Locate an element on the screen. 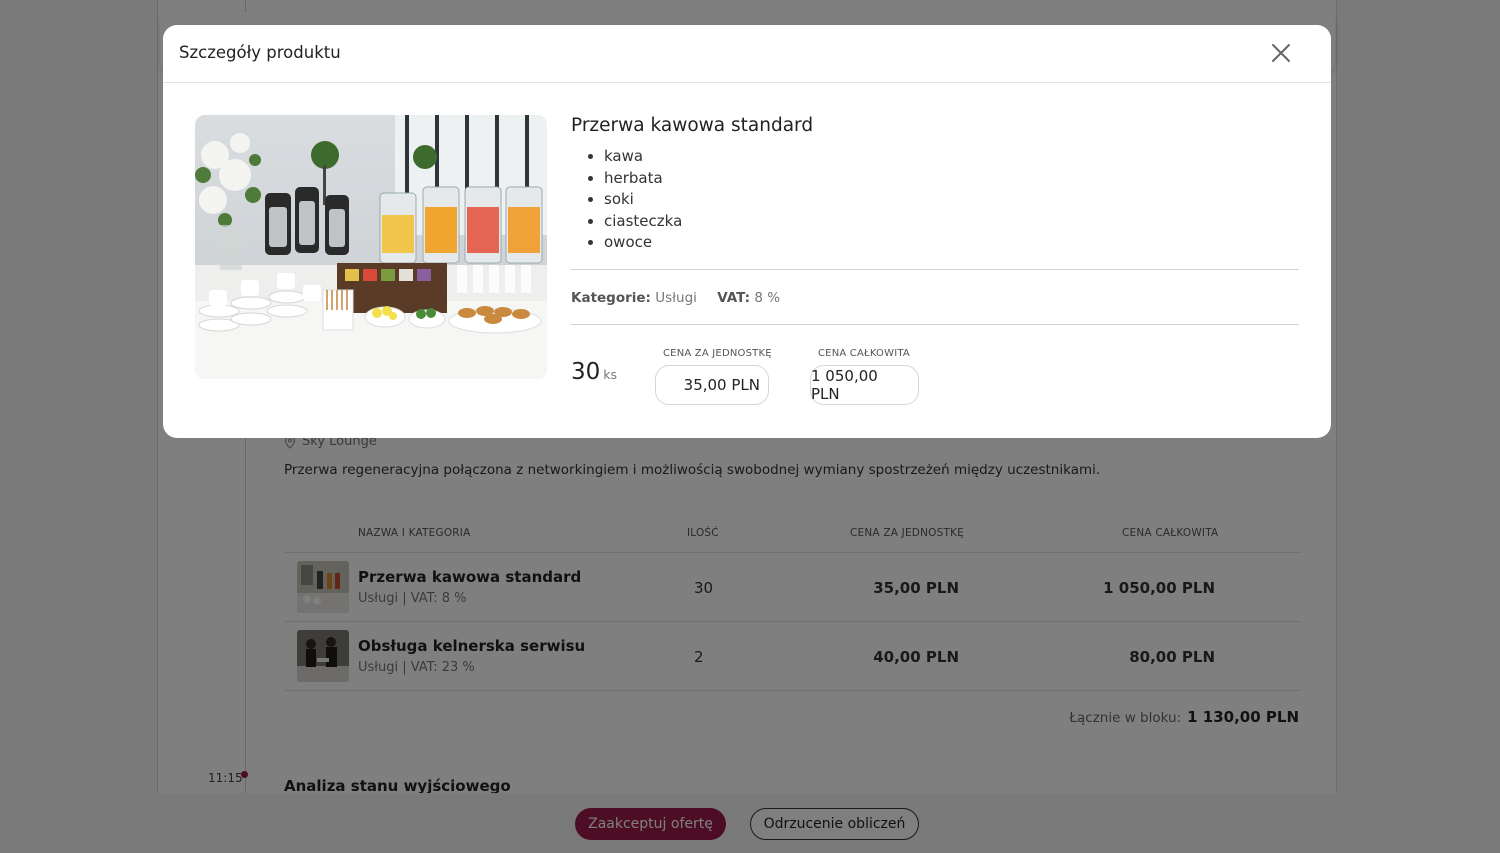  close-button is located at coordinates (1281, 53).